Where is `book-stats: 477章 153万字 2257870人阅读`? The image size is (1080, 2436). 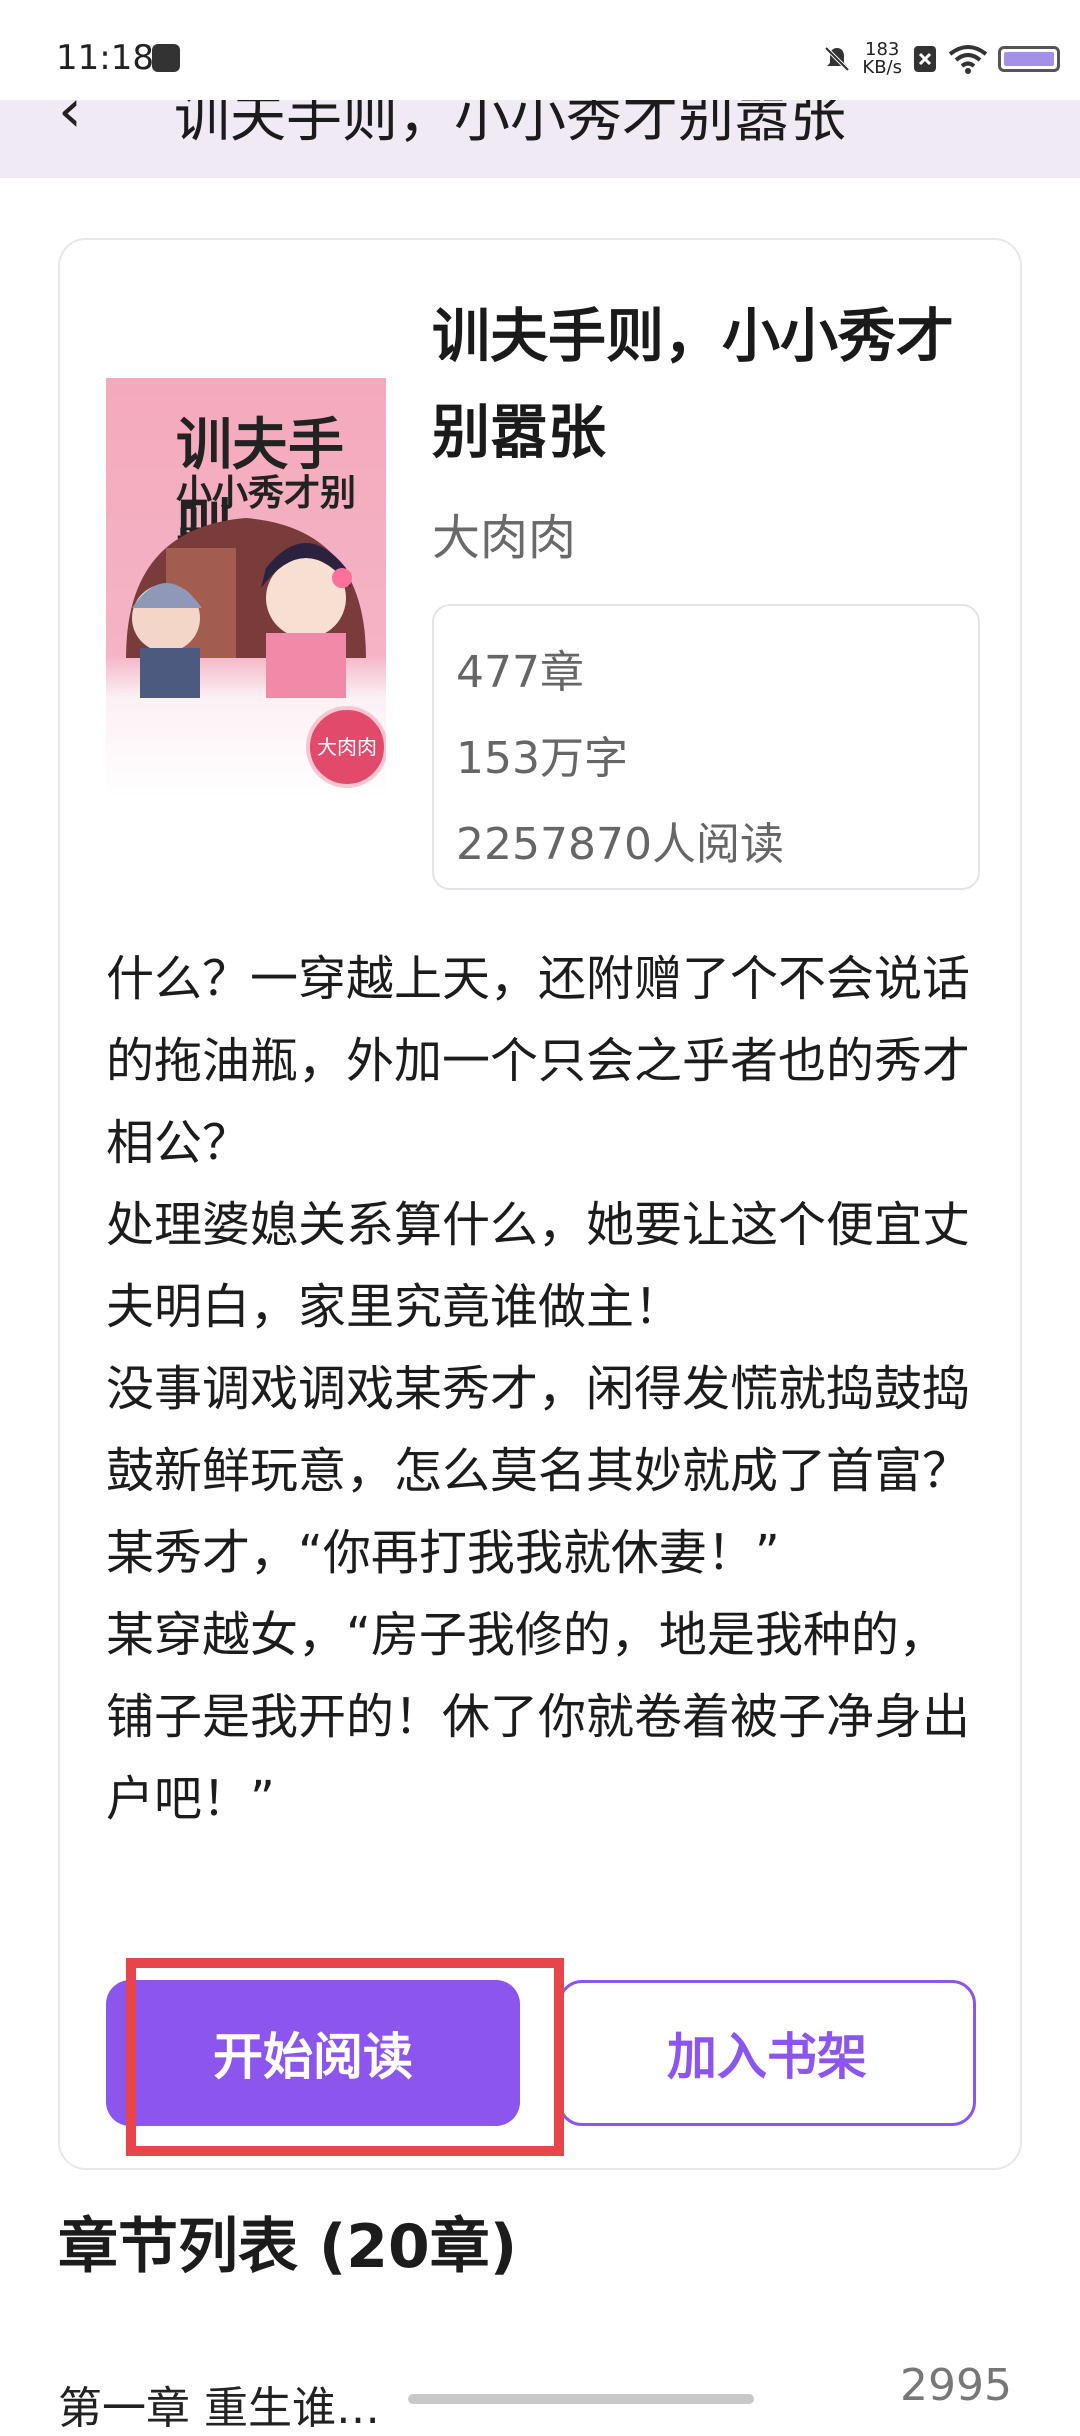 book-stats: 477章 153万字 2257870人阅读 is located at coordinates (706, 747).